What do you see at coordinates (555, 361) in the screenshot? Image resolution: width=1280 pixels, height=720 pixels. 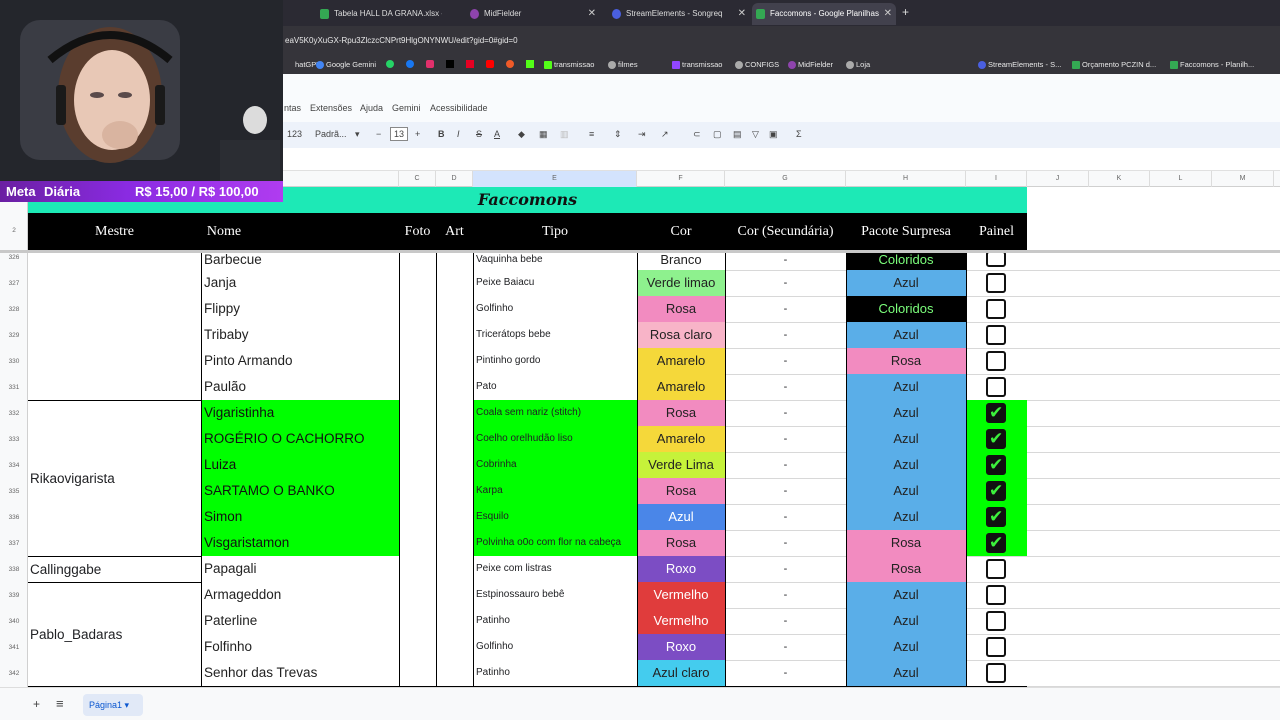 I see `cell-tipo: Pintinho gordo` at bounding box center [555, 361].